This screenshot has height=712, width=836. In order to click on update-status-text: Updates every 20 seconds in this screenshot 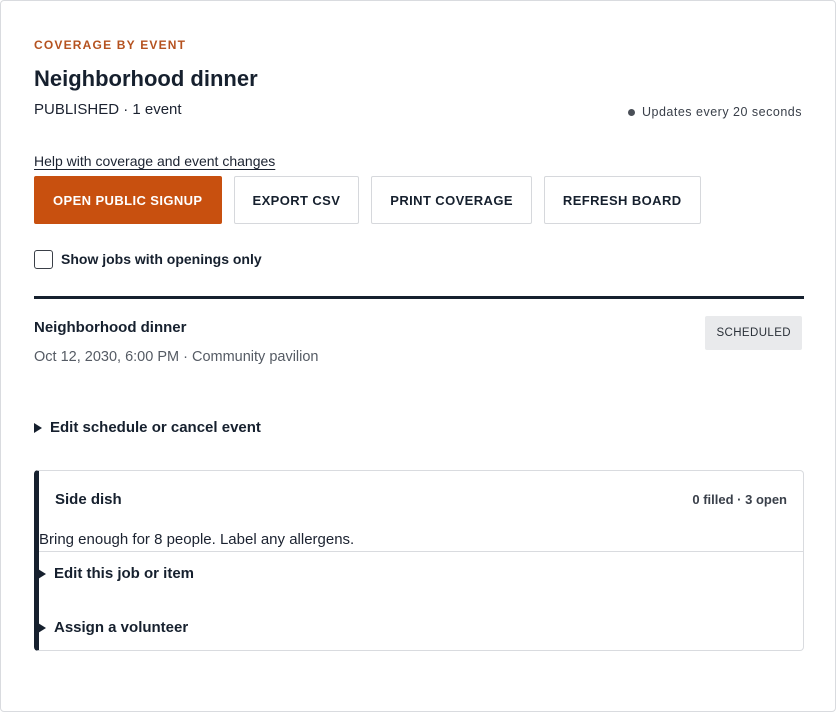, I will do `click(721, 112)`.